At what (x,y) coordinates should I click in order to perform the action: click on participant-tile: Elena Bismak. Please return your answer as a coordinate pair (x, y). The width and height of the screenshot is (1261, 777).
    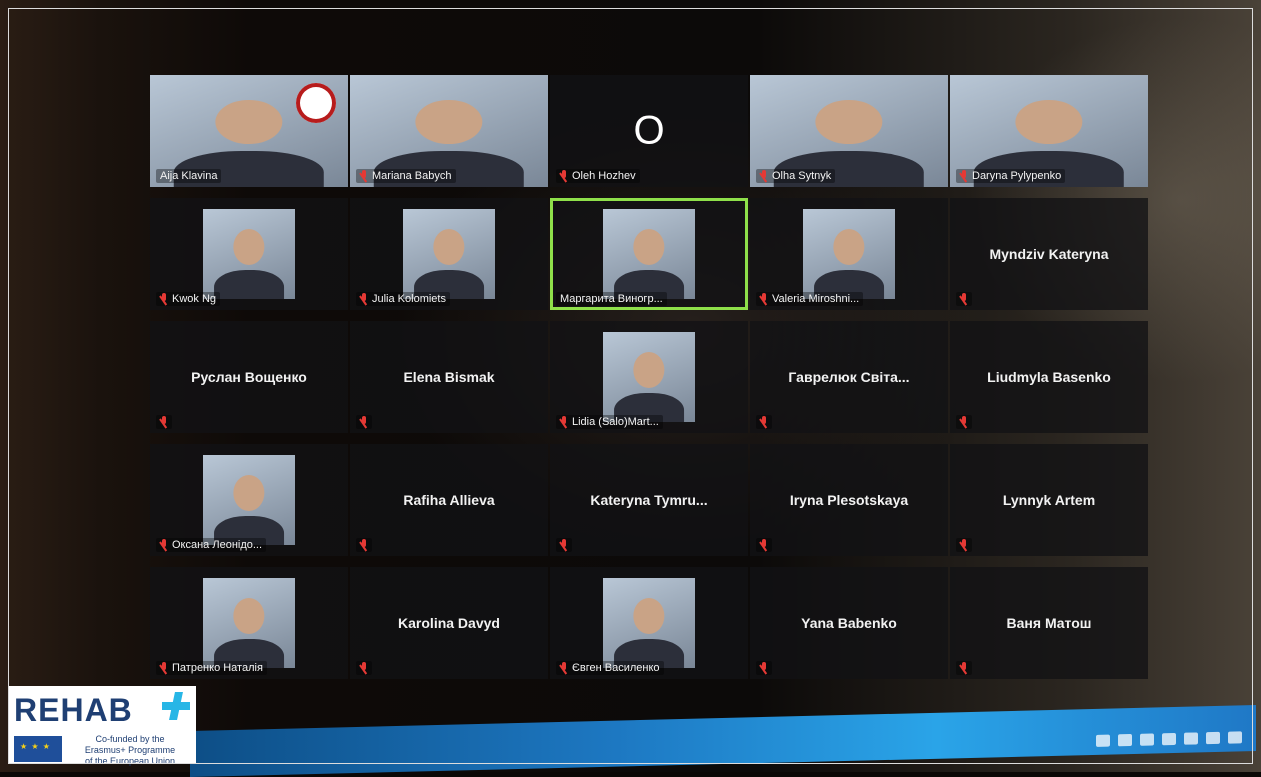
    Looking at the image, I should click on (449, 377).